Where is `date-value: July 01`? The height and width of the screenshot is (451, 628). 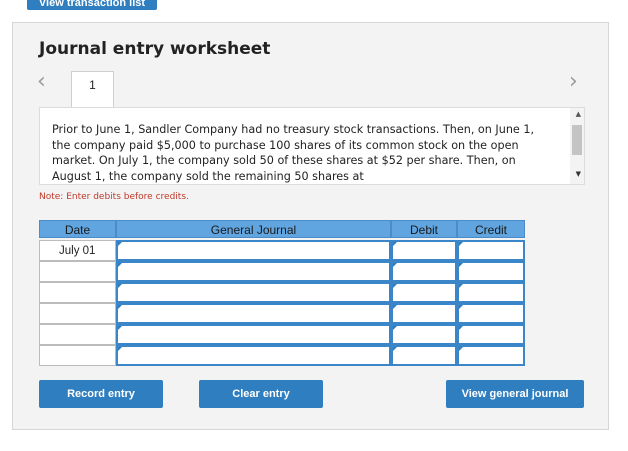 date-value: July 01 is located at coordinates (77, 251).